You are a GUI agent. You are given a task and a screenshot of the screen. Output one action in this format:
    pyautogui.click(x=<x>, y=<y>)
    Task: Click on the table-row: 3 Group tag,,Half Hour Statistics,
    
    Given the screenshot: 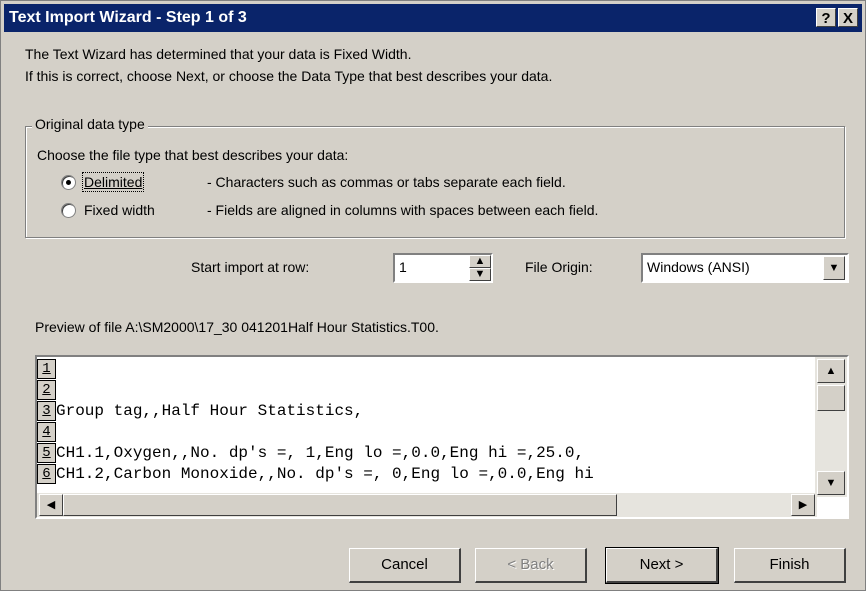 What is the action you would take?
    pyautogui.click(x=315, y=411)
    